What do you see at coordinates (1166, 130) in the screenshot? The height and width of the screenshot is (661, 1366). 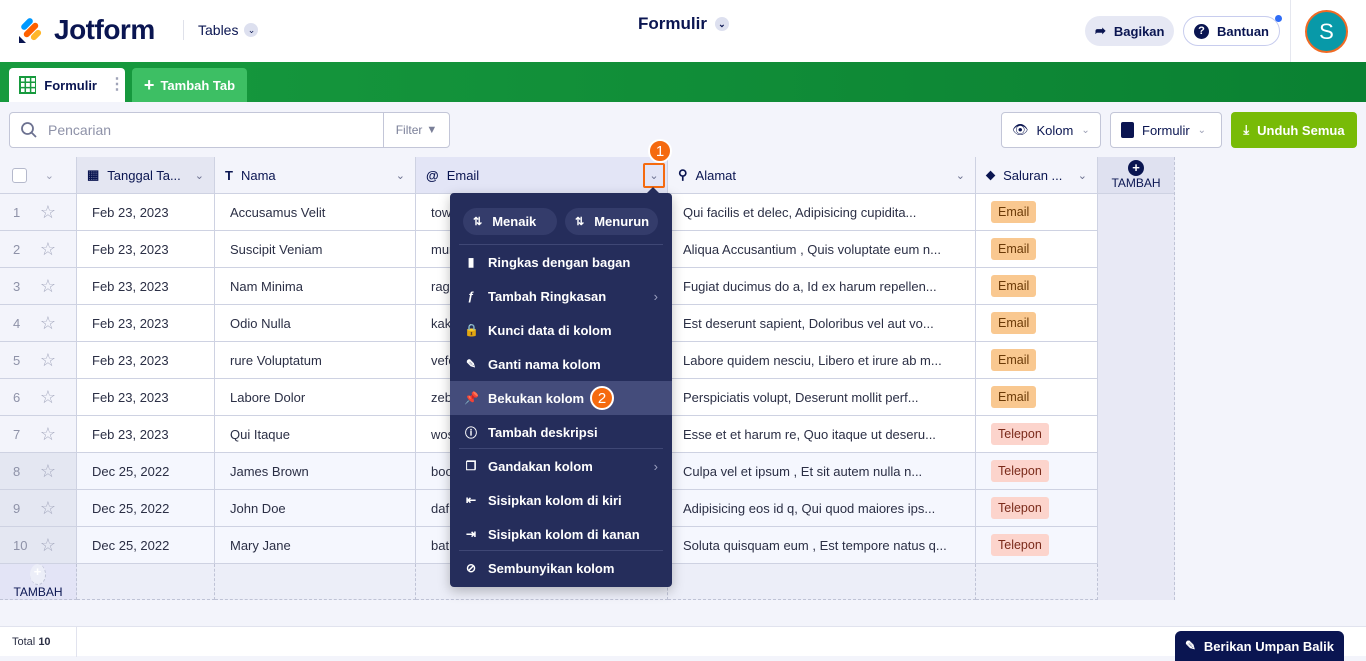 I see `form-button: Formulir ⌄` at bounding box center [1166, 130].